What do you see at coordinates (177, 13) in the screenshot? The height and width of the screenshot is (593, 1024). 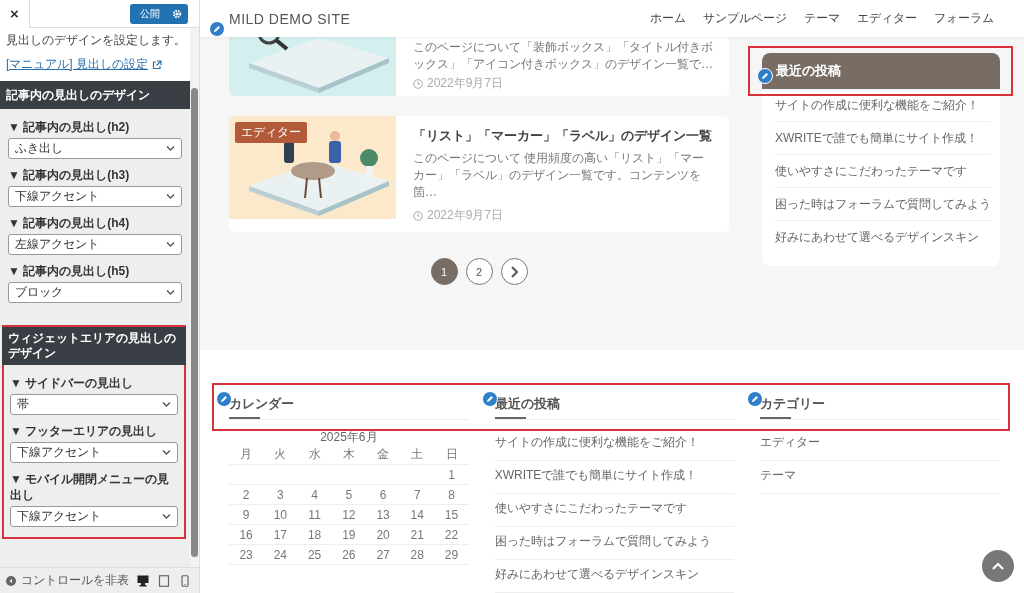 I see `settings-icon` at bounding box center [177, 13].